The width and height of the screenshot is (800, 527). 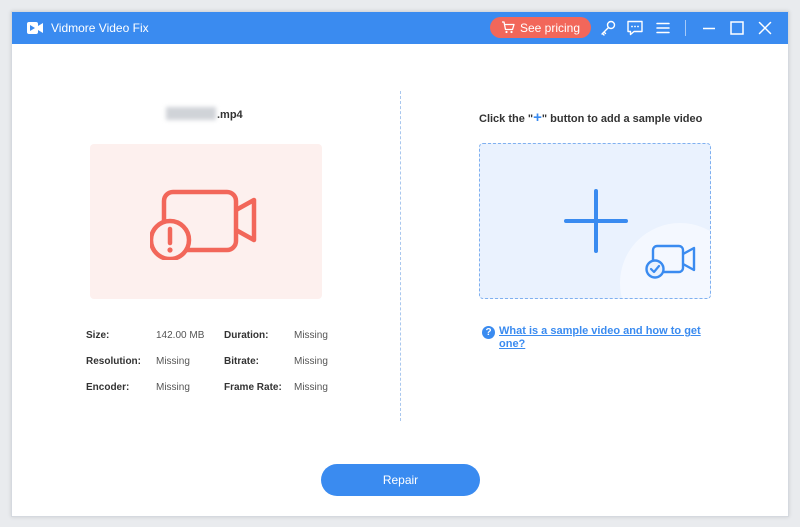 What do you see at coordinates (253, 387) in the screenshot?
I see `info-label-frame-rate: Frame Rate:` at bounding box center [253, 387].